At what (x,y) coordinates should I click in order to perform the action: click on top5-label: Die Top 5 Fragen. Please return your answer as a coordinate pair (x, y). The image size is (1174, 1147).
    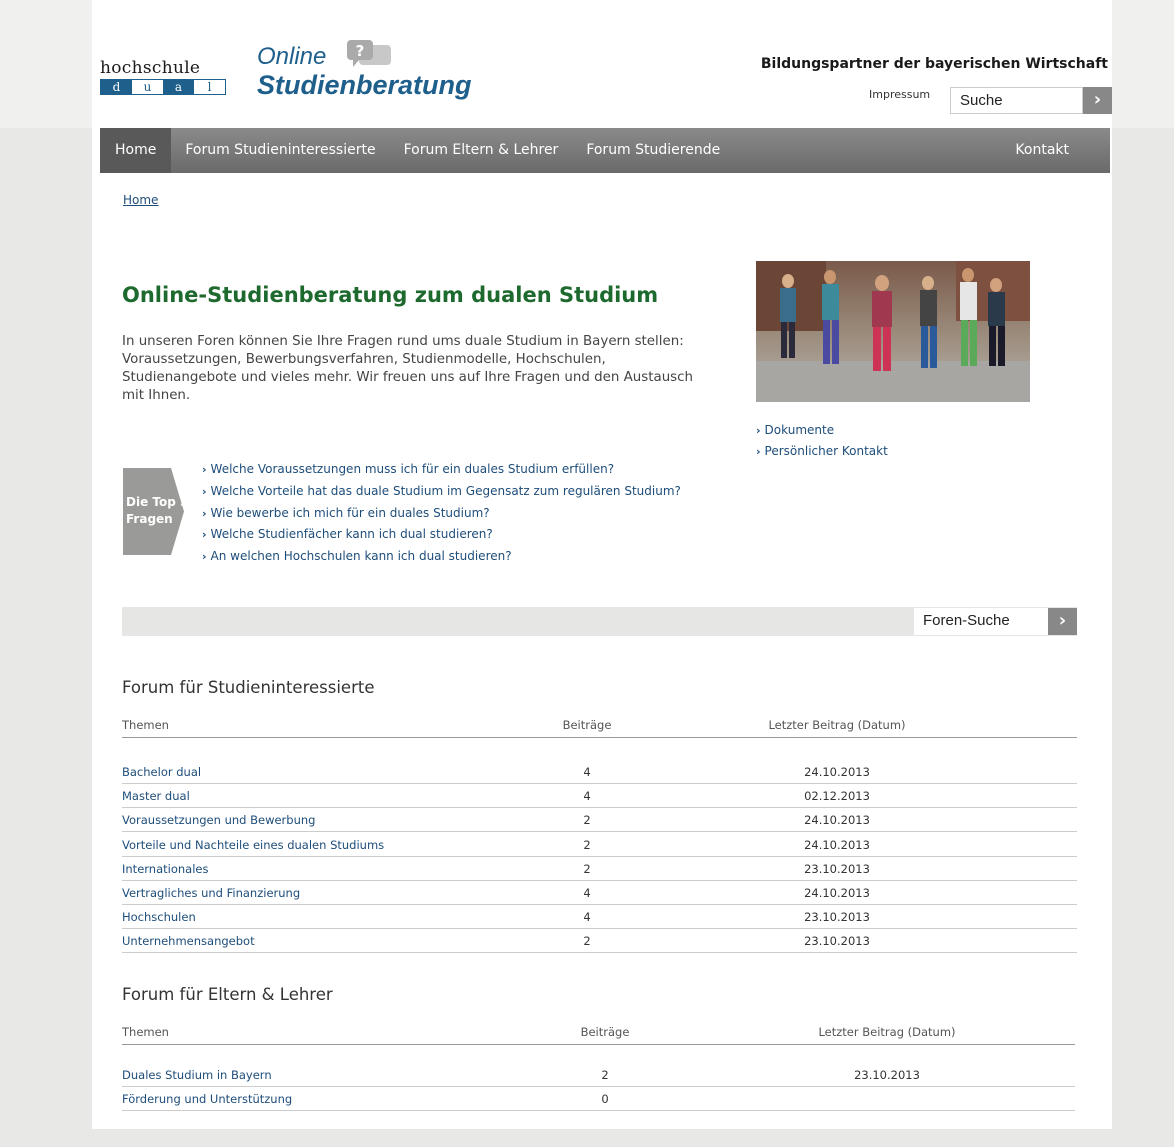
    Looking at the image, I should click on (157, 511).